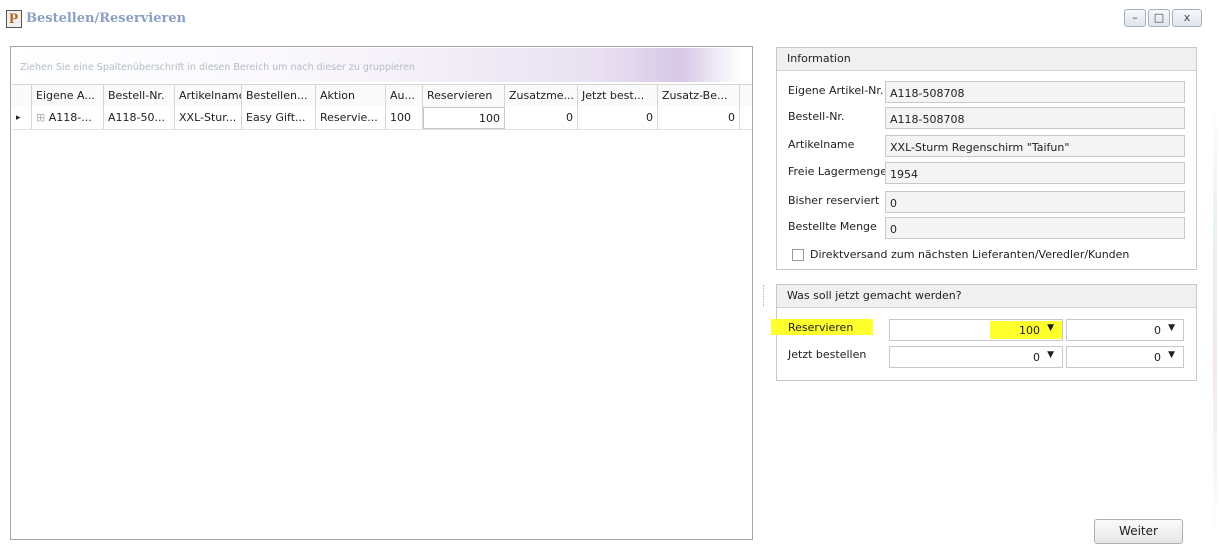  What do you see at coordinates (1125, 357) in the screenshot?
I see `bestellen-extra-spinner: 0 ▼` at bounding box center [1125, 357].